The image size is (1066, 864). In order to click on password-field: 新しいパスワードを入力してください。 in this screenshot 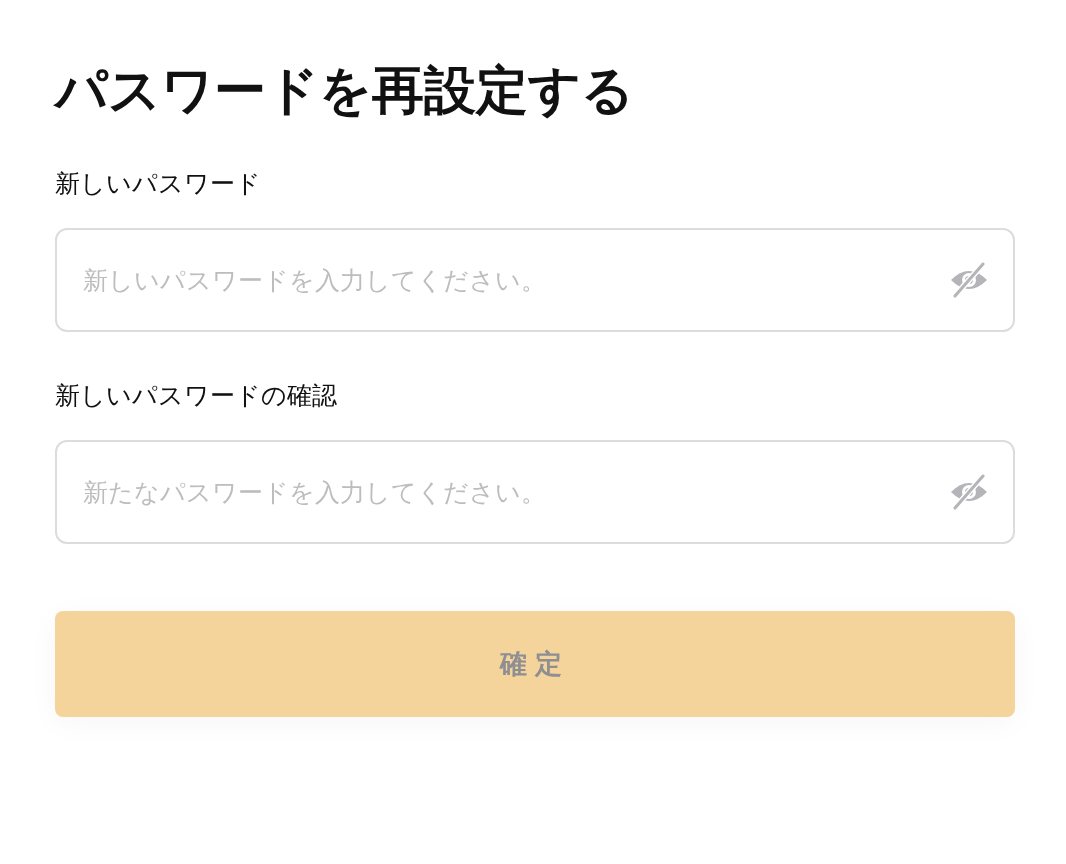, I will do `click(535, 280)`.